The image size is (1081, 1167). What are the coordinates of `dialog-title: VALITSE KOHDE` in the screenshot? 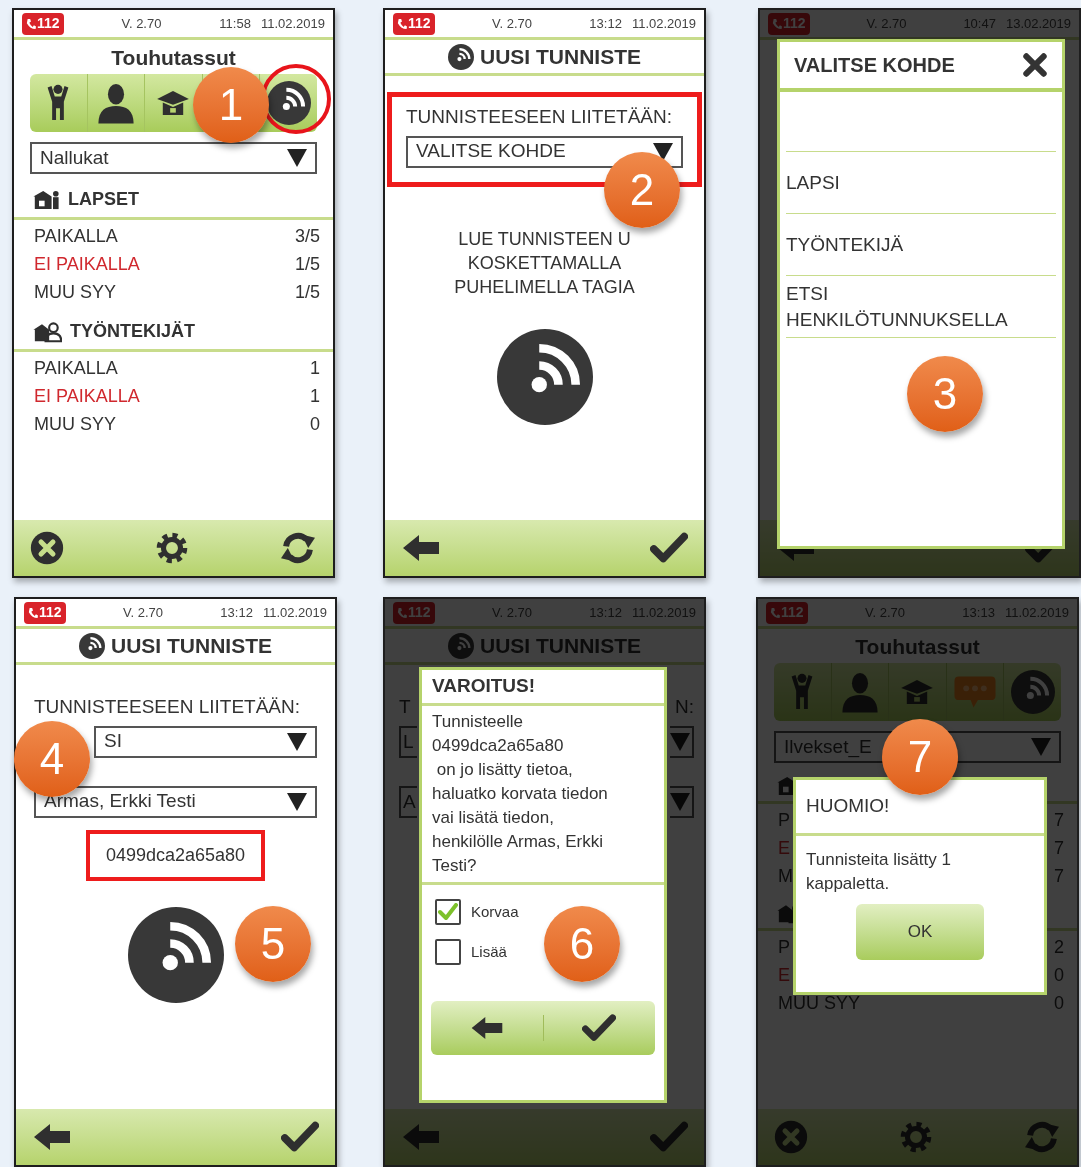 It's located at (874, 65).